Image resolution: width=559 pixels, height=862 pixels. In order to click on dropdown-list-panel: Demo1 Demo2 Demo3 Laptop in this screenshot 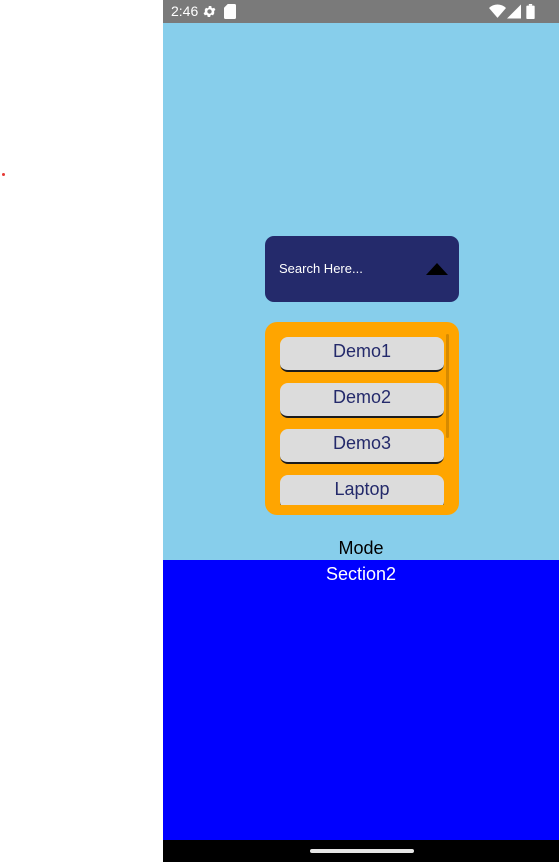, I will do `click(362, 418)`.